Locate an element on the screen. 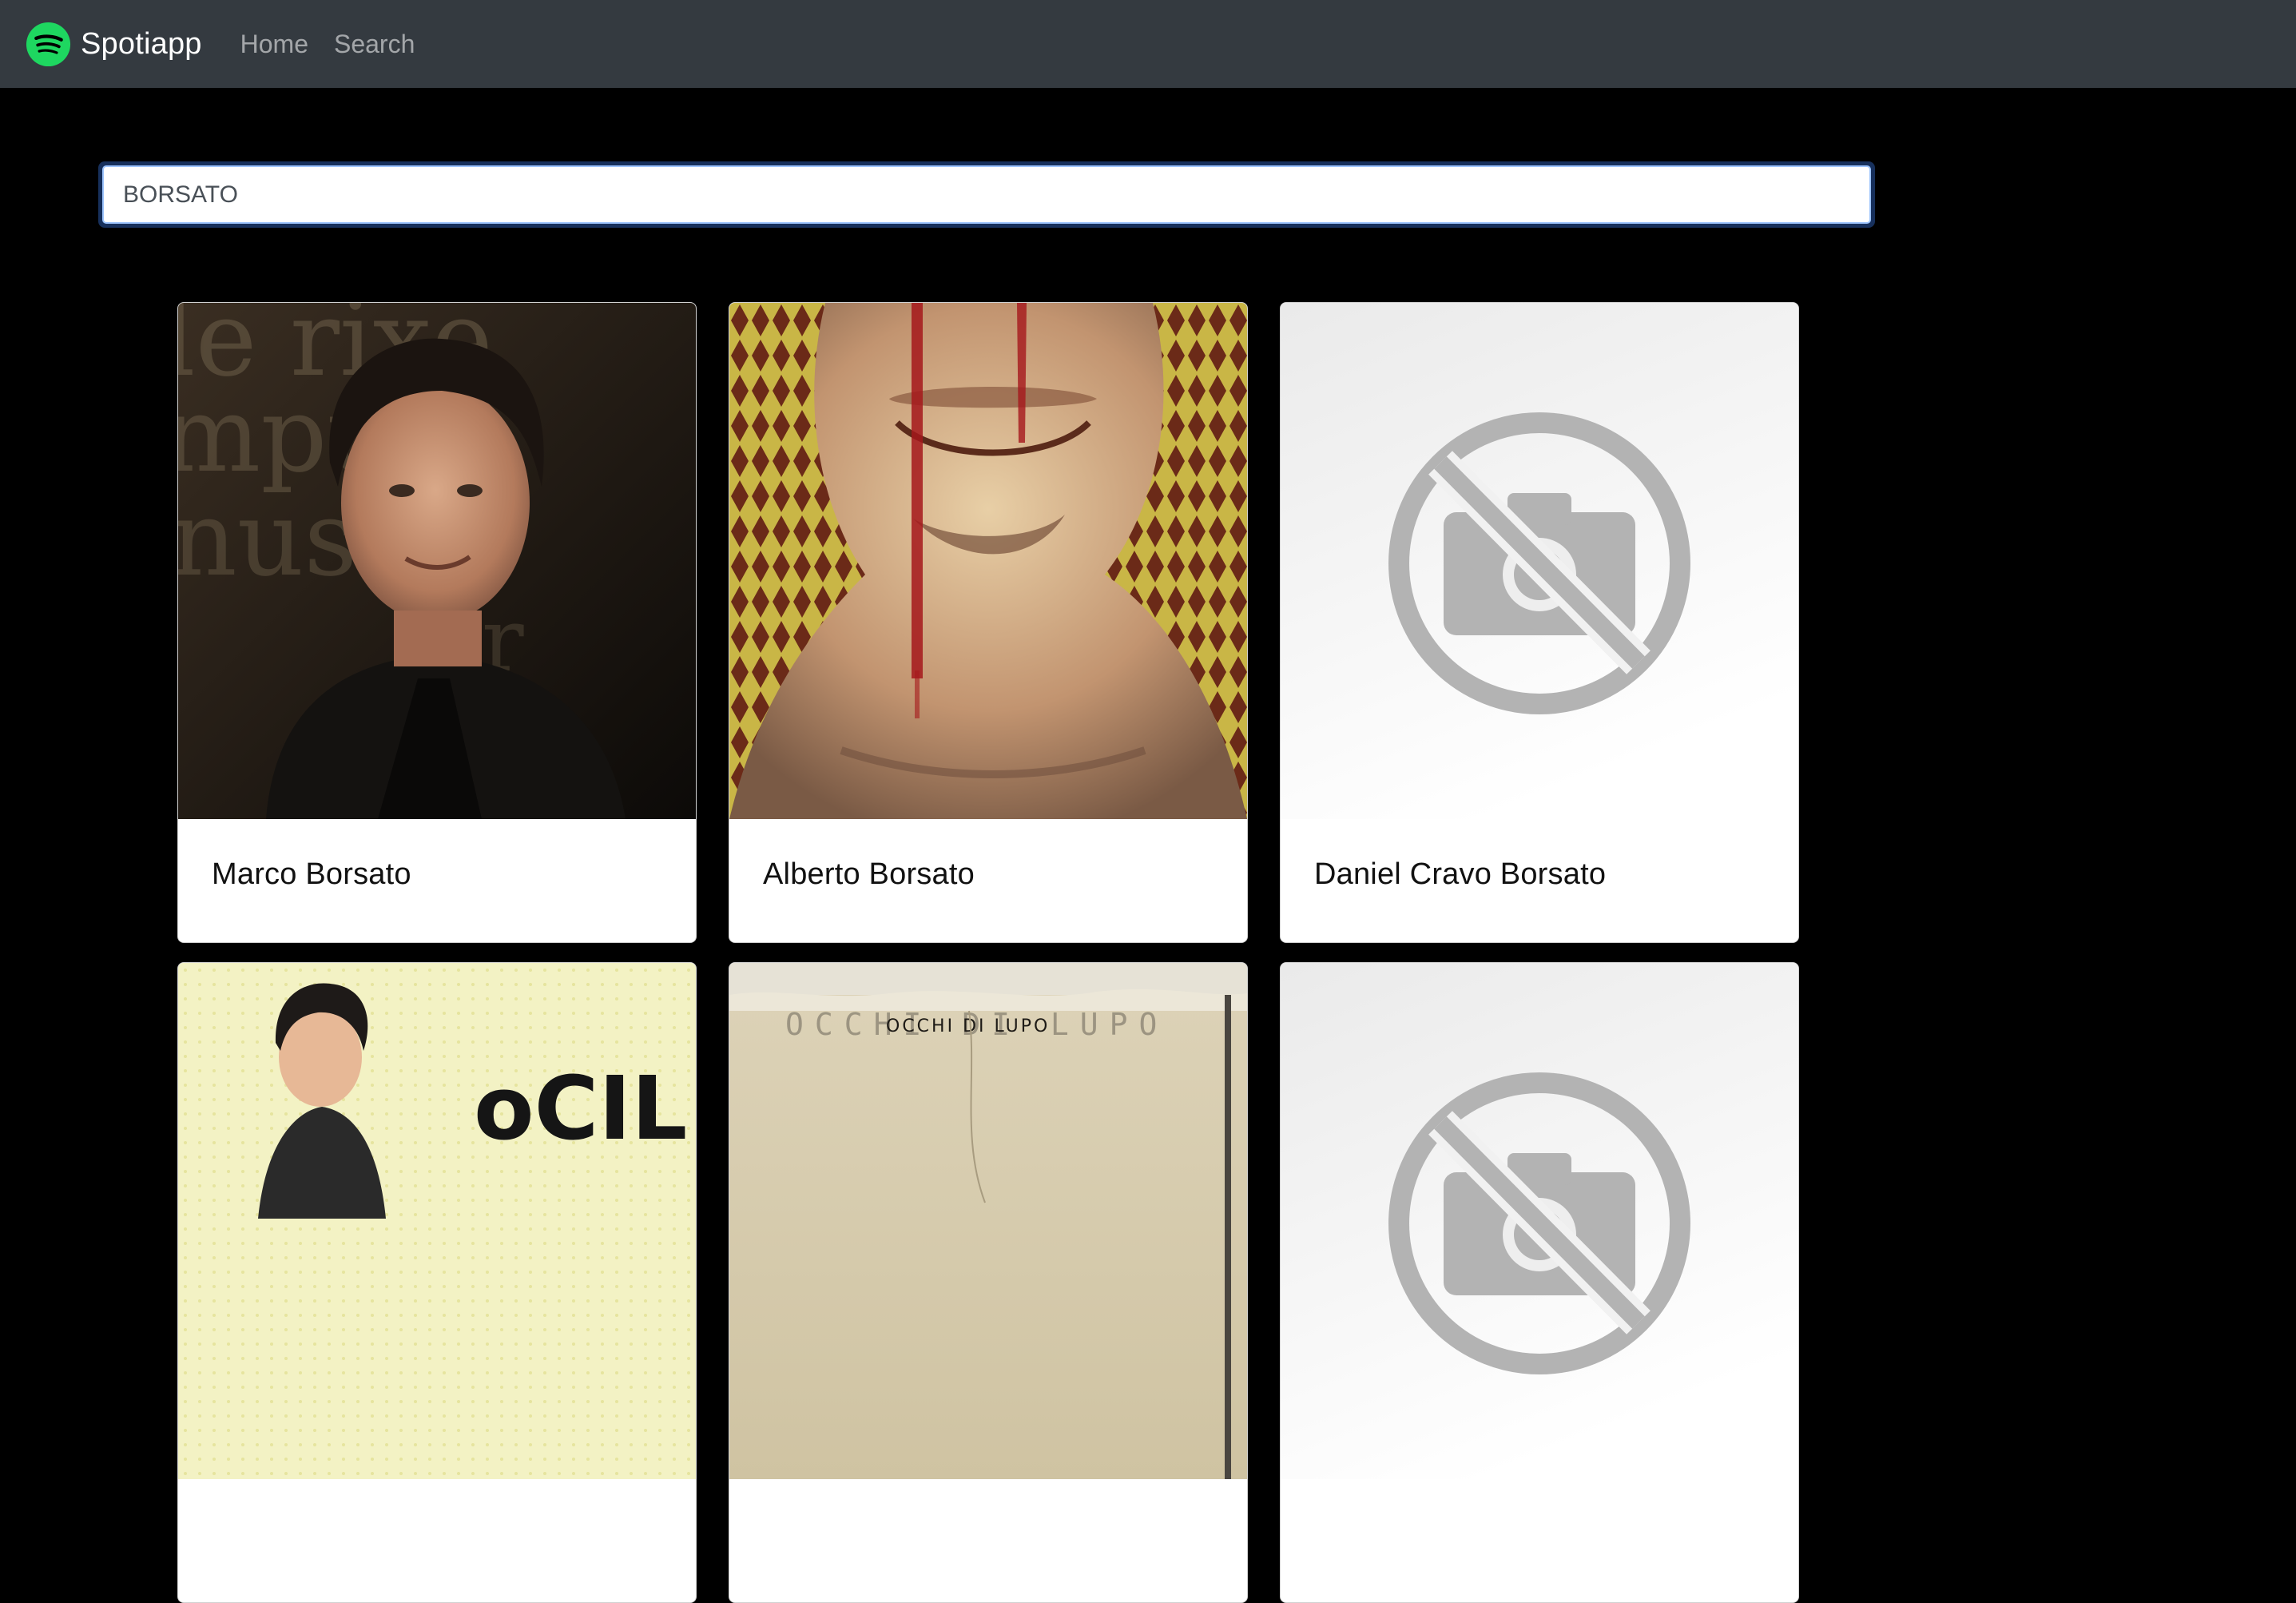 This screenshot has height=1603, width=2296. artist-card: Daniel Cravo Borsato is located at coordinates (1540, 622).